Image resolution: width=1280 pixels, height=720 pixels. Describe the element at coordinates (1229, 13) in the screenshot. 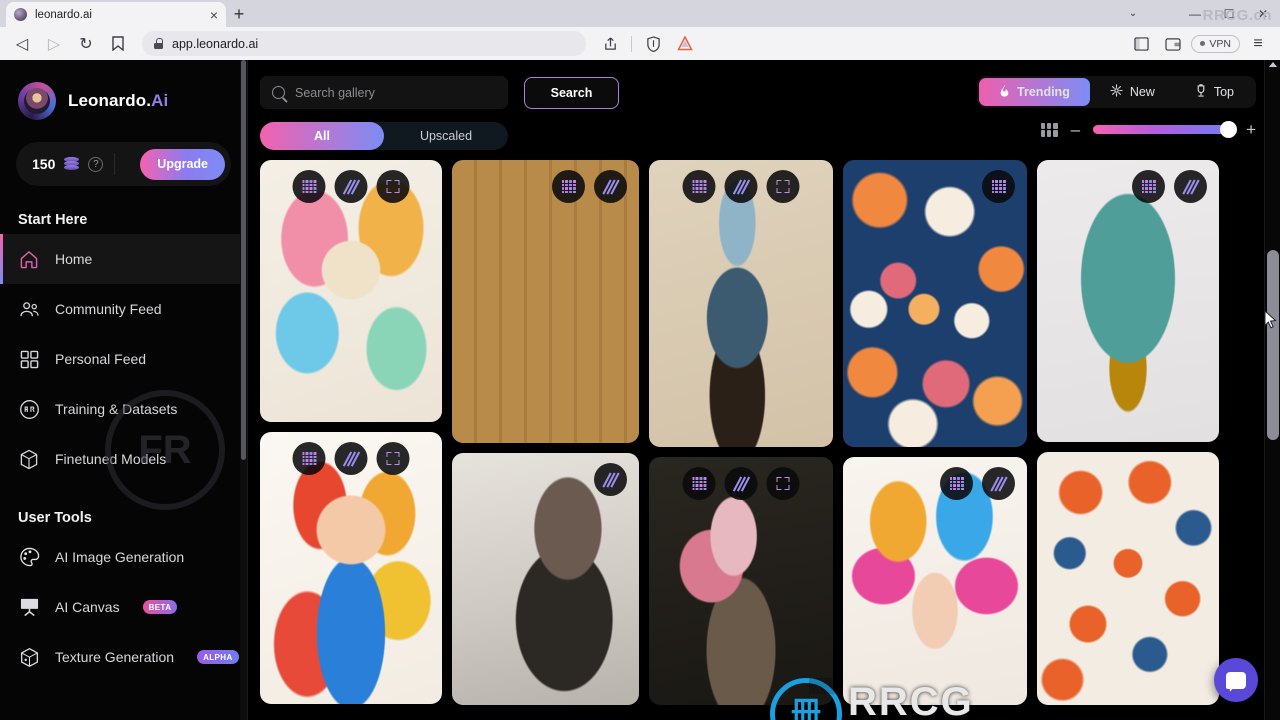

I see `maximize-button: ☐` at that location.